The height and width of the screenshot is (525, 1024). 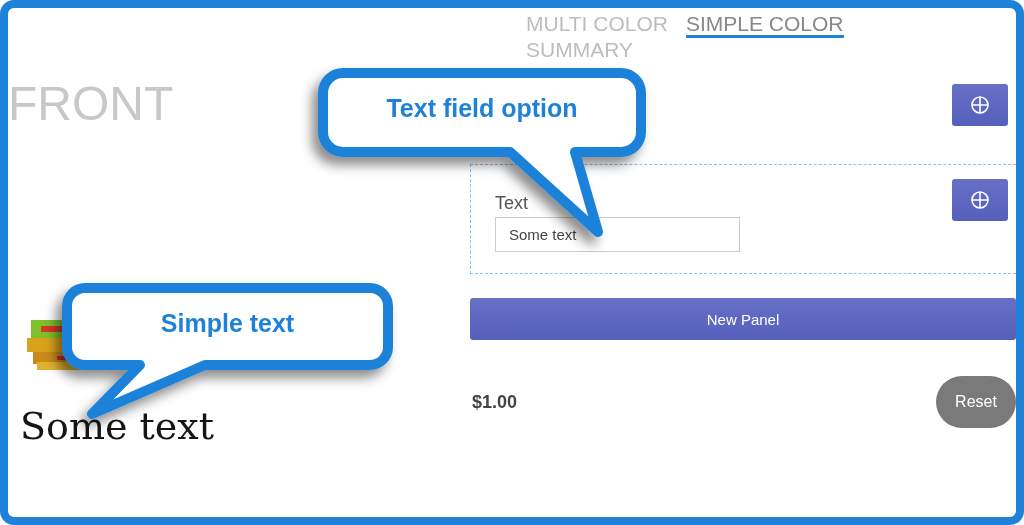 What do you see at coordinates (512, 203) in the screenshot?
I see `field-label: Text` at bounding box center [512, 203].